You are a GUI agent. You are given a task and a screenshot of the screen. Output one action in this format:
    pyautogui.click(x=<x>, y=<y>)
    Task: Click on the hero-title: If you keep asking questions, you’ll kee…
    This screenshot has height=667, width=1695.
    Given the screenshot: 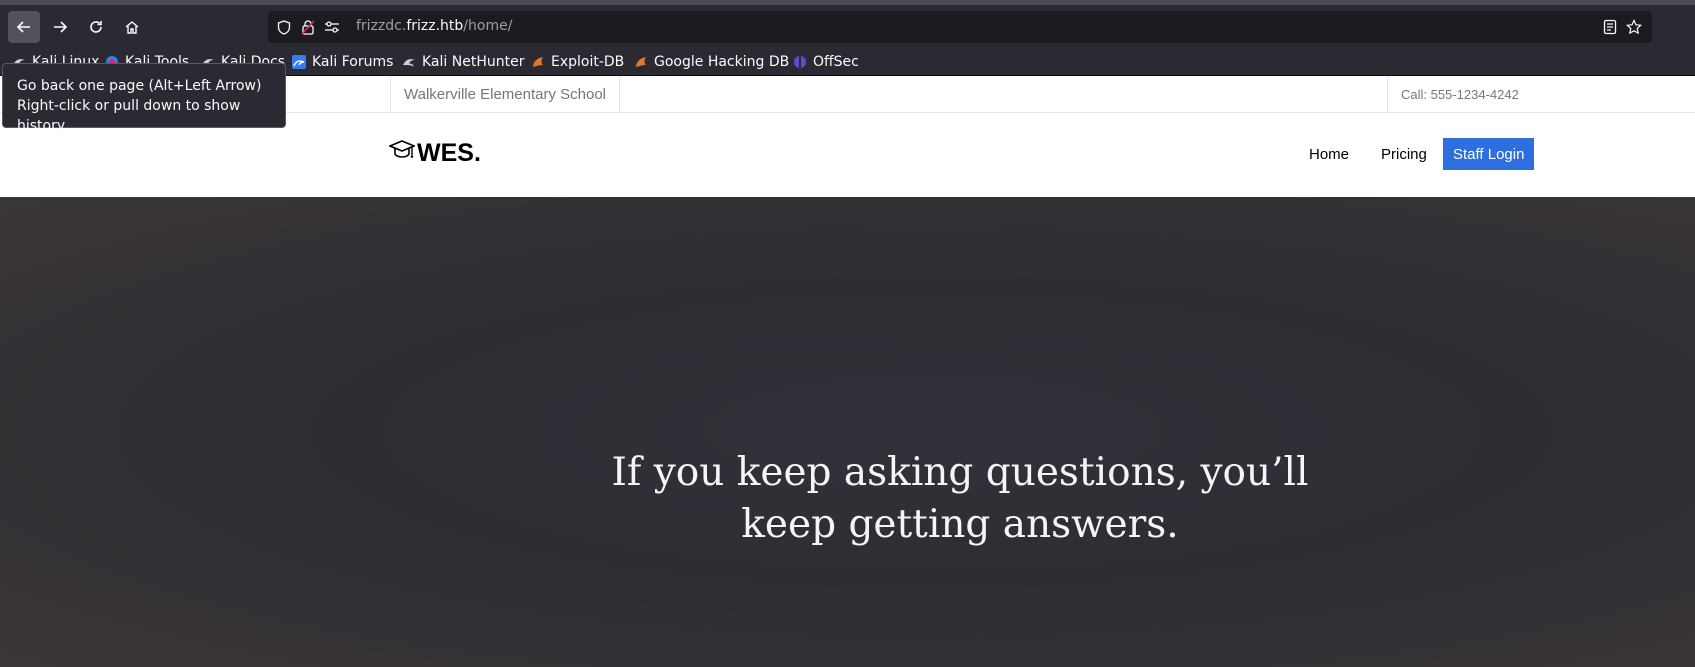 What is the action you would take?
    pyautogui.click(x=960, y=499)
    